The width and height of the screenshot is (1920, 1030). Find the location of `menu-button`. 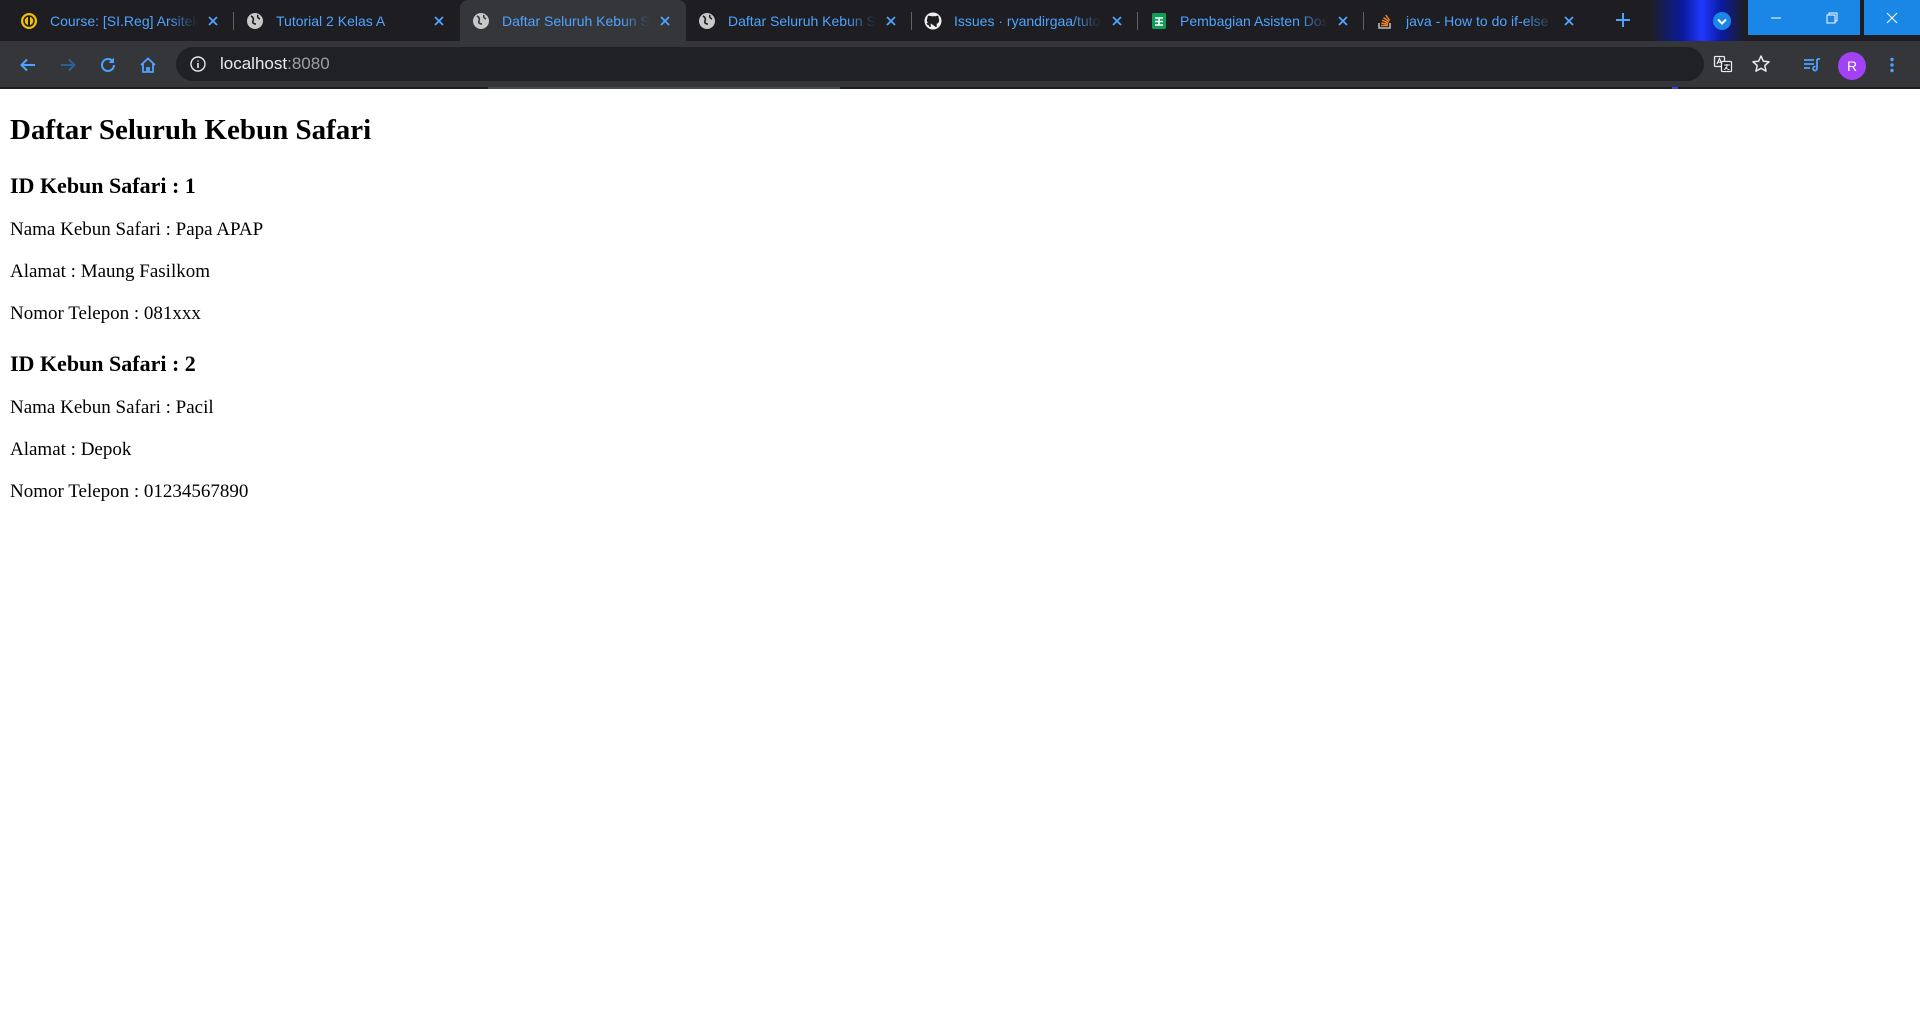

menu-button is located at coordinates (1892, 65).